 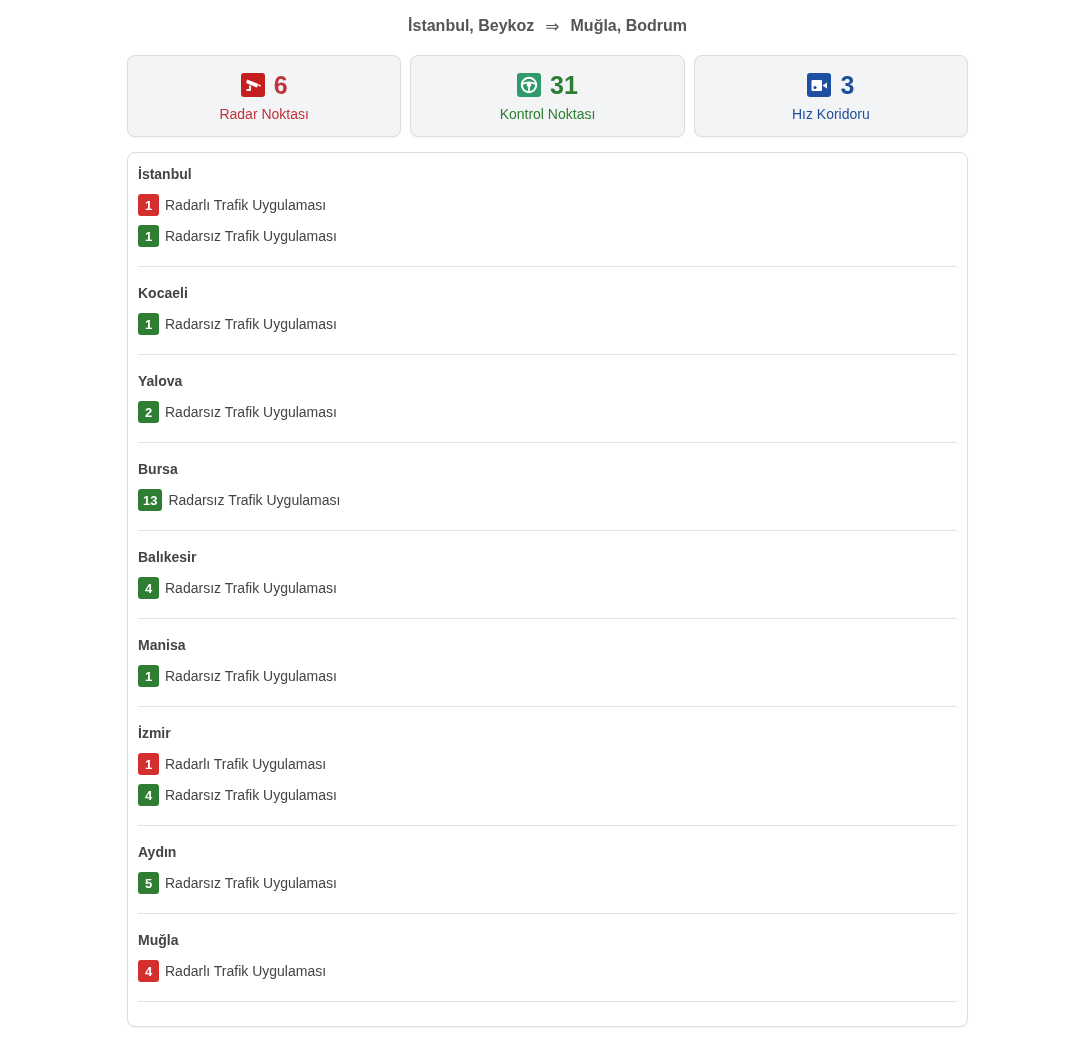 What do you see at coordinates (830, 114) in the screenshot?
I see `summary-label: Hız Koridoru` at bounding box center [830, 114].